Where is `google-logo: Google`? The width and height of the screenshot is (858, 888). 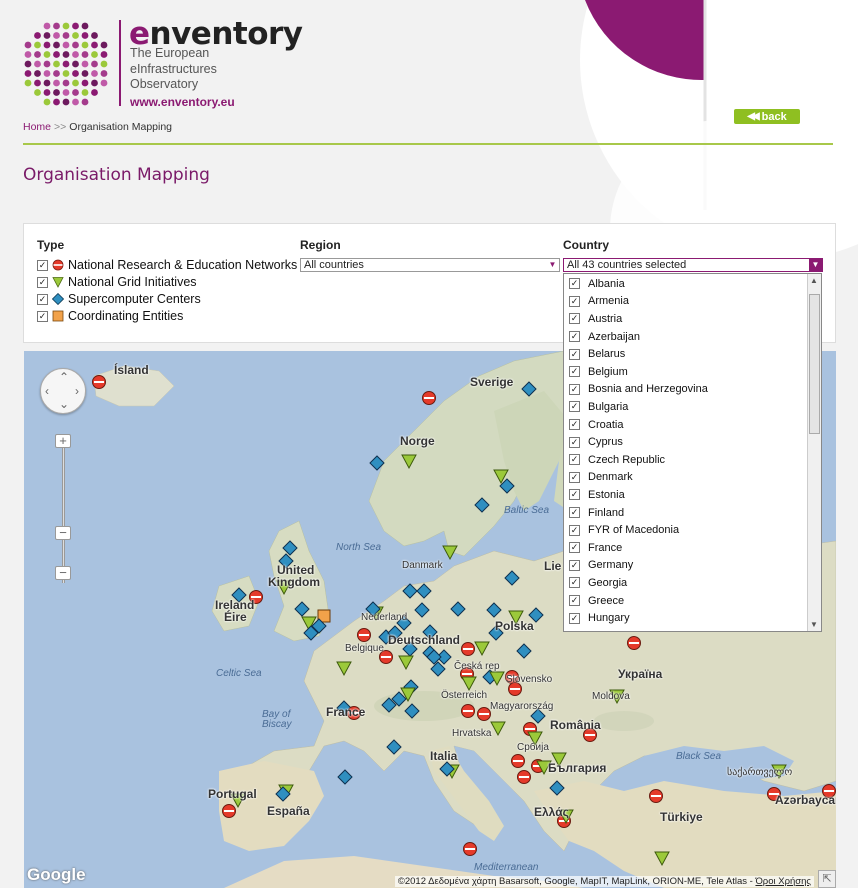
google-logo: Google is located at coordinates (56, 874).